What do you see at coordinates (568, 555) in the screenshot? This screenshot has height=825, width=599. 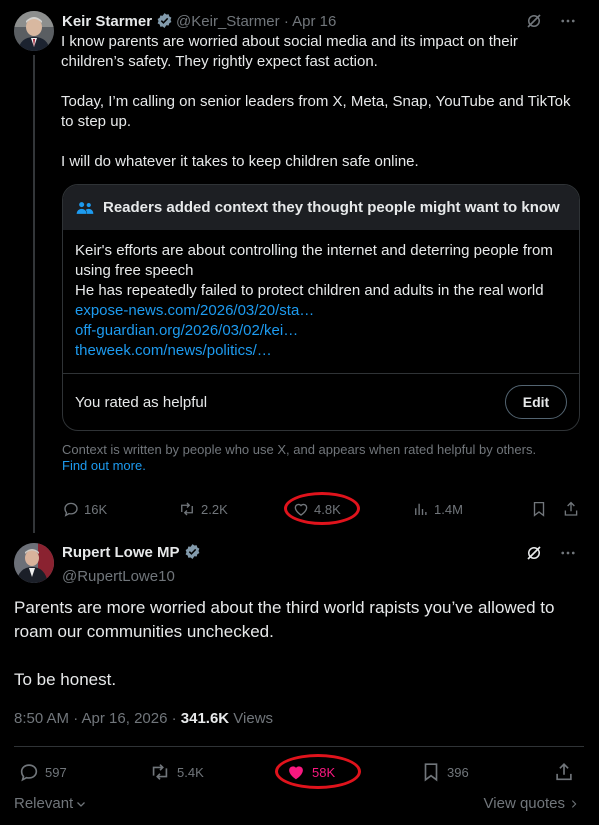 I see `more-options-icon` at bounding box center [568, 555].